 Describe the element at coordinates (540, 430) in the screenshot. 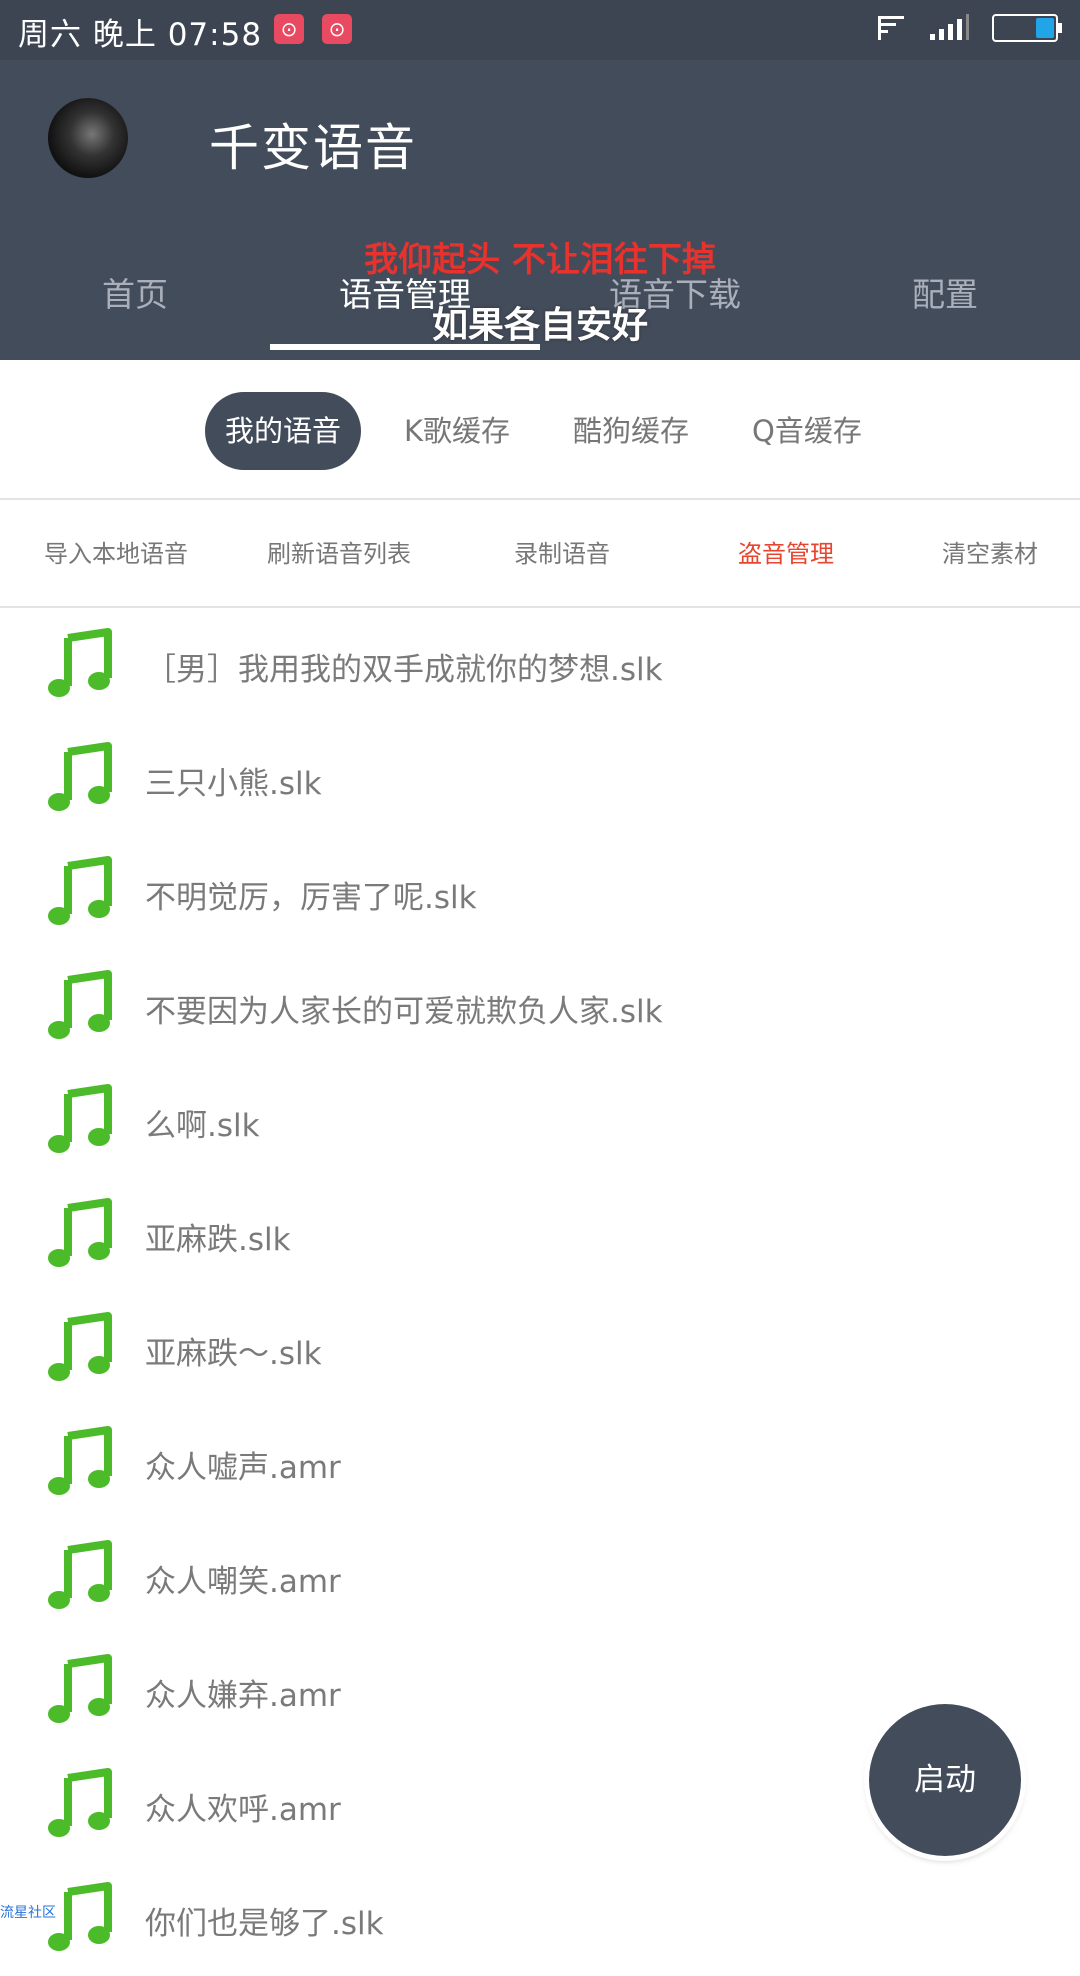

I see `source-chips: 我的语音 K歌缓存 酷狗缓存 Q音缓存` at that location.